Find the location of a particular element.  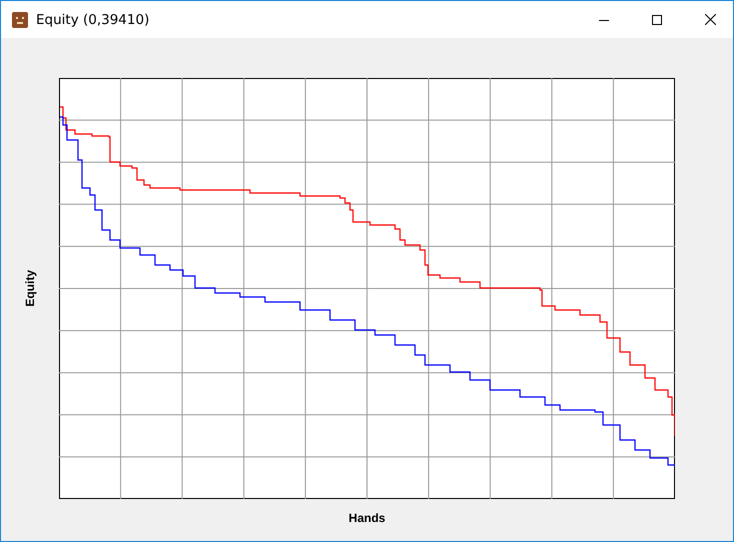

app-icon is located at coordinates (20, 20).